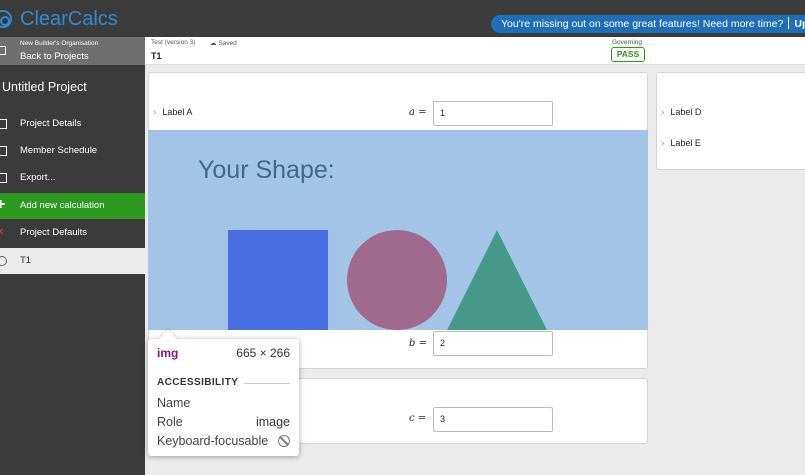 The image size is (805, 475). I want to click on table-icon, so click(3, 151).